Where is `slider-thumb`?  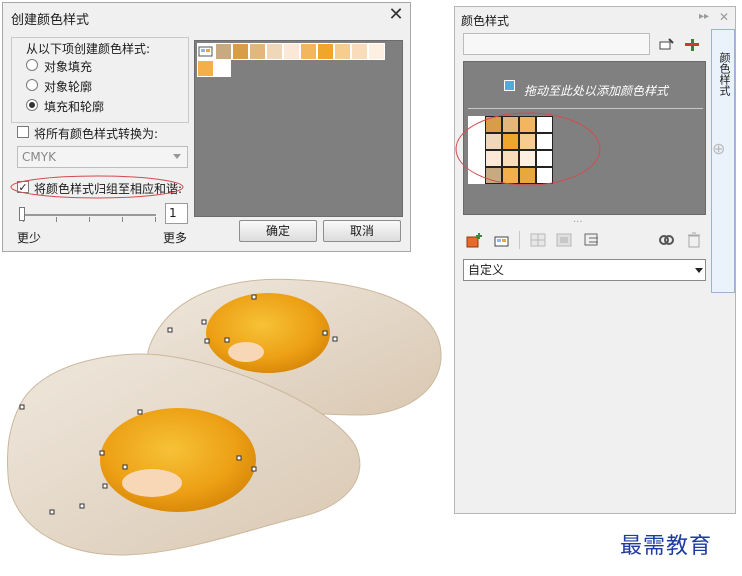 slider-thumb is located at coordinates (22, 214).